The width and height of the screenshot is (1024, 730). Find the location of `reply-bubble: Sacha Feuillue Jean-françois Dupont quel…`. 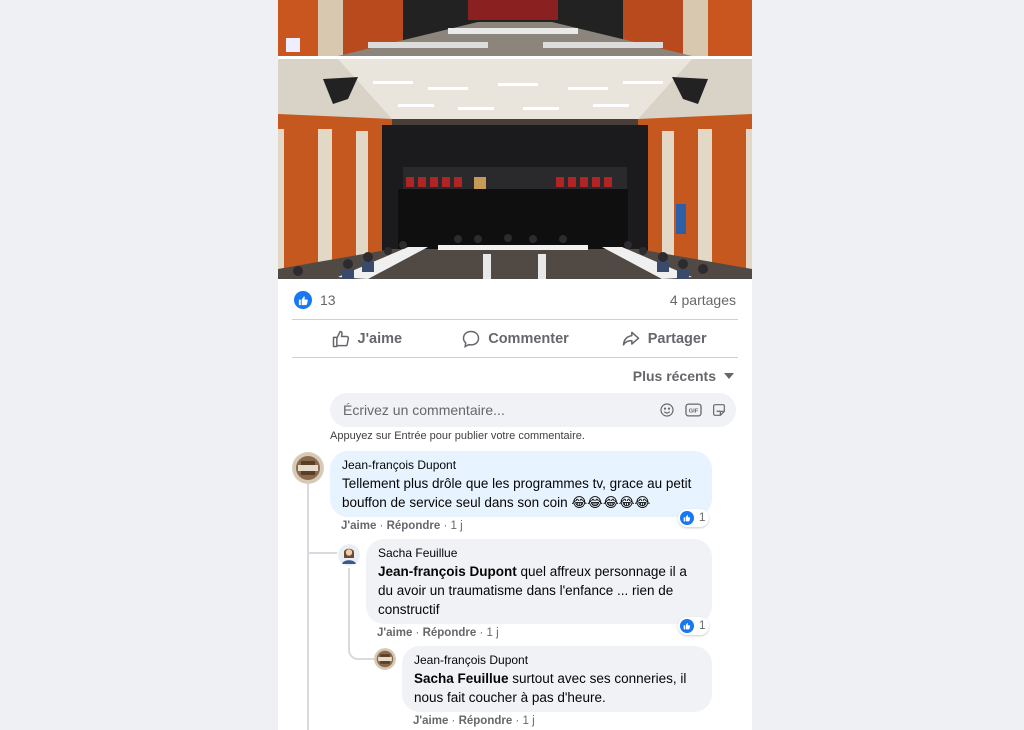

reply-bubble: Sacha Feuillue Jean-françois Dupont quel… is located at coordinates (539, 581).